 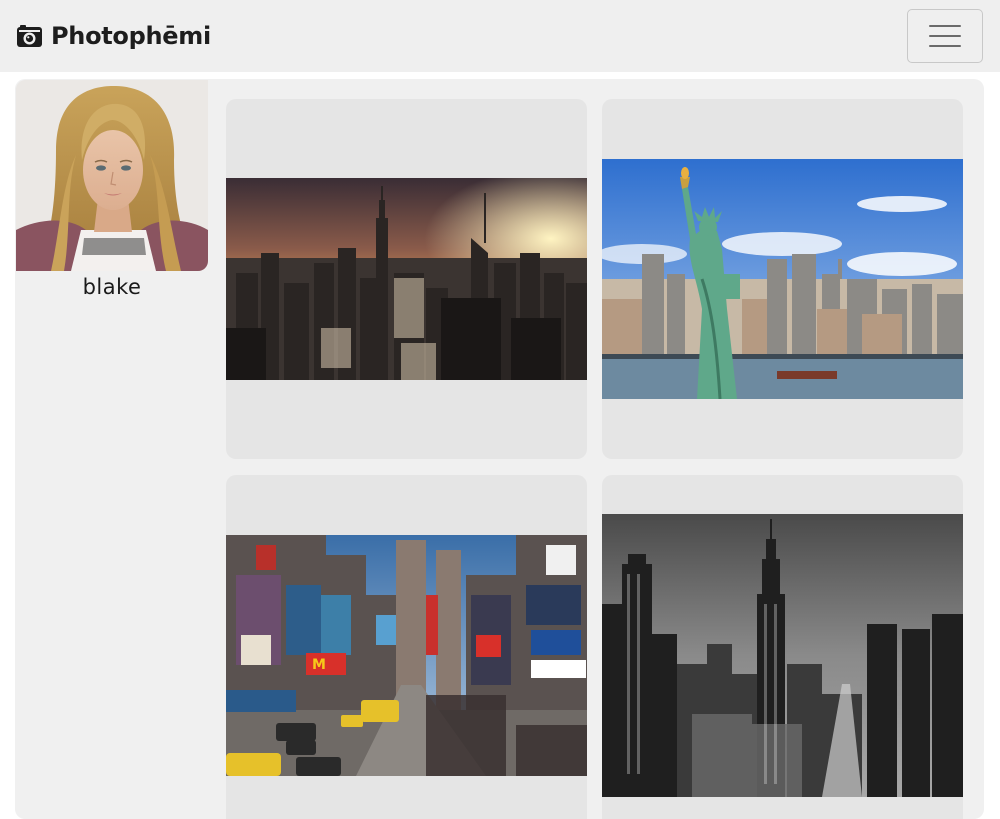 I want to click on photo-empire-state, so click(x=782, y=655).